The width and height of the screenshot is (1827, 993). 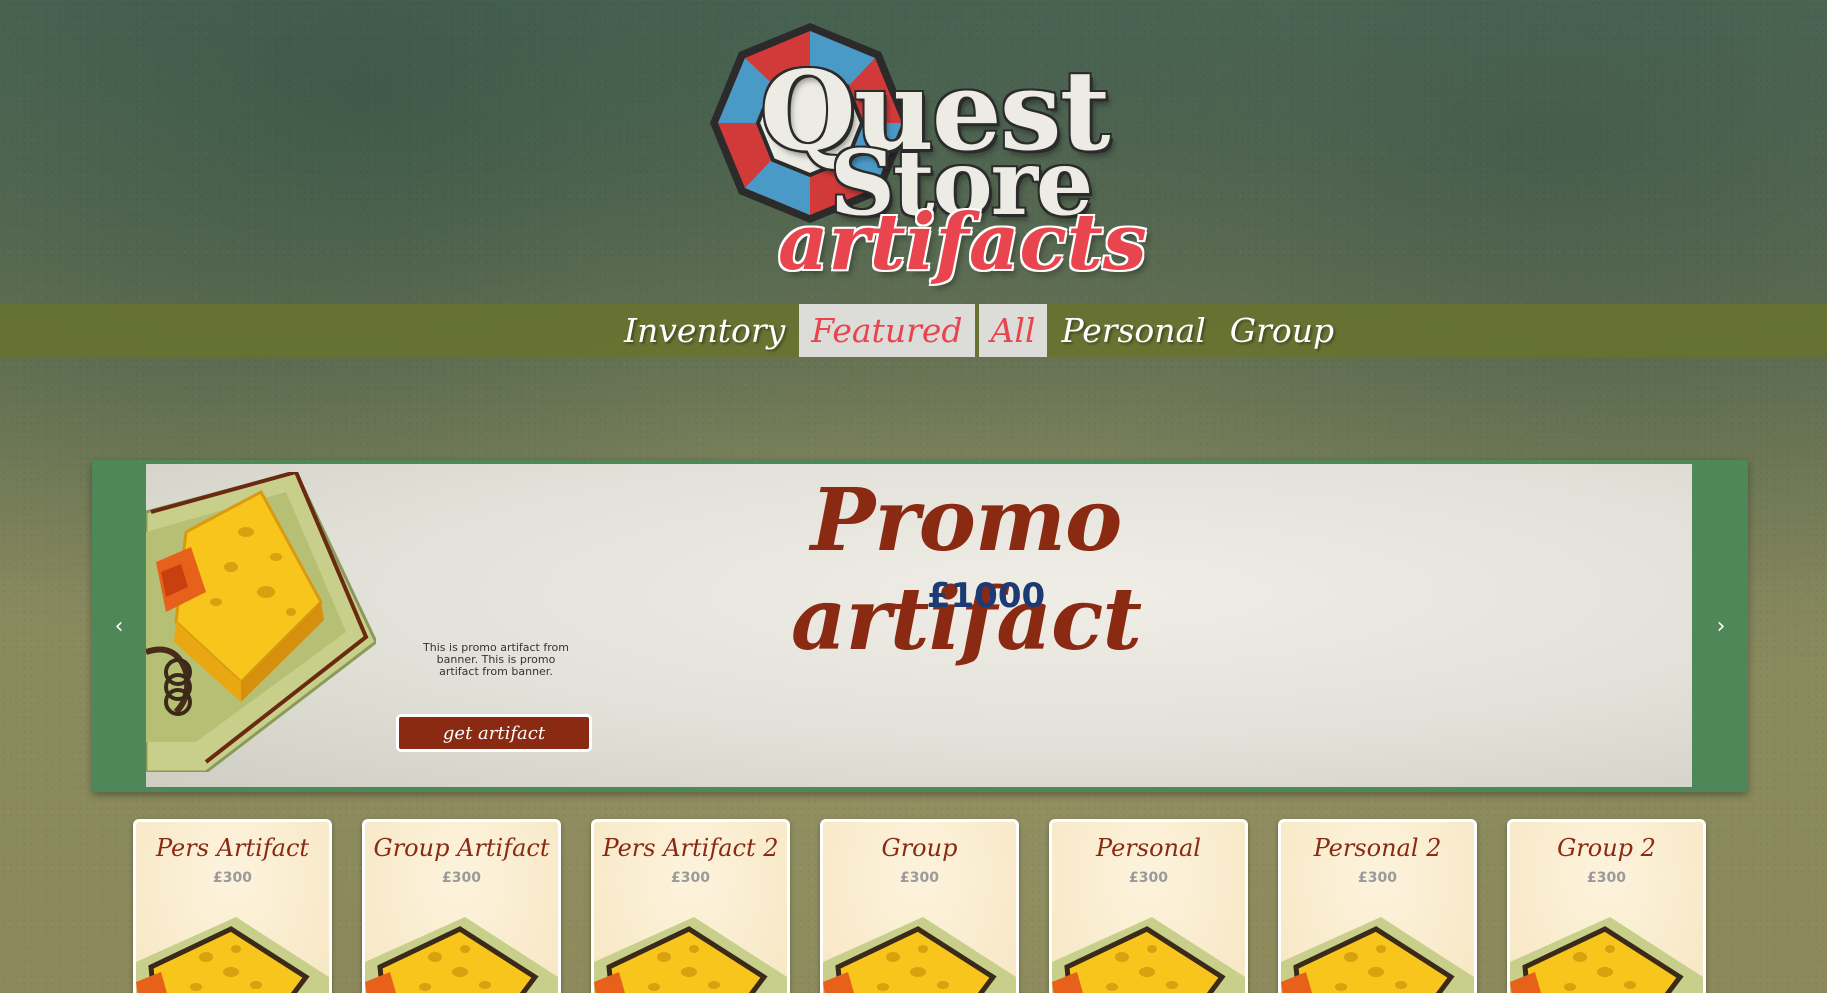 What do you see at coordinates (887, 330) in the screenshot?
I see `nav-item-featured: Featured` at bounding box center [887, 330].